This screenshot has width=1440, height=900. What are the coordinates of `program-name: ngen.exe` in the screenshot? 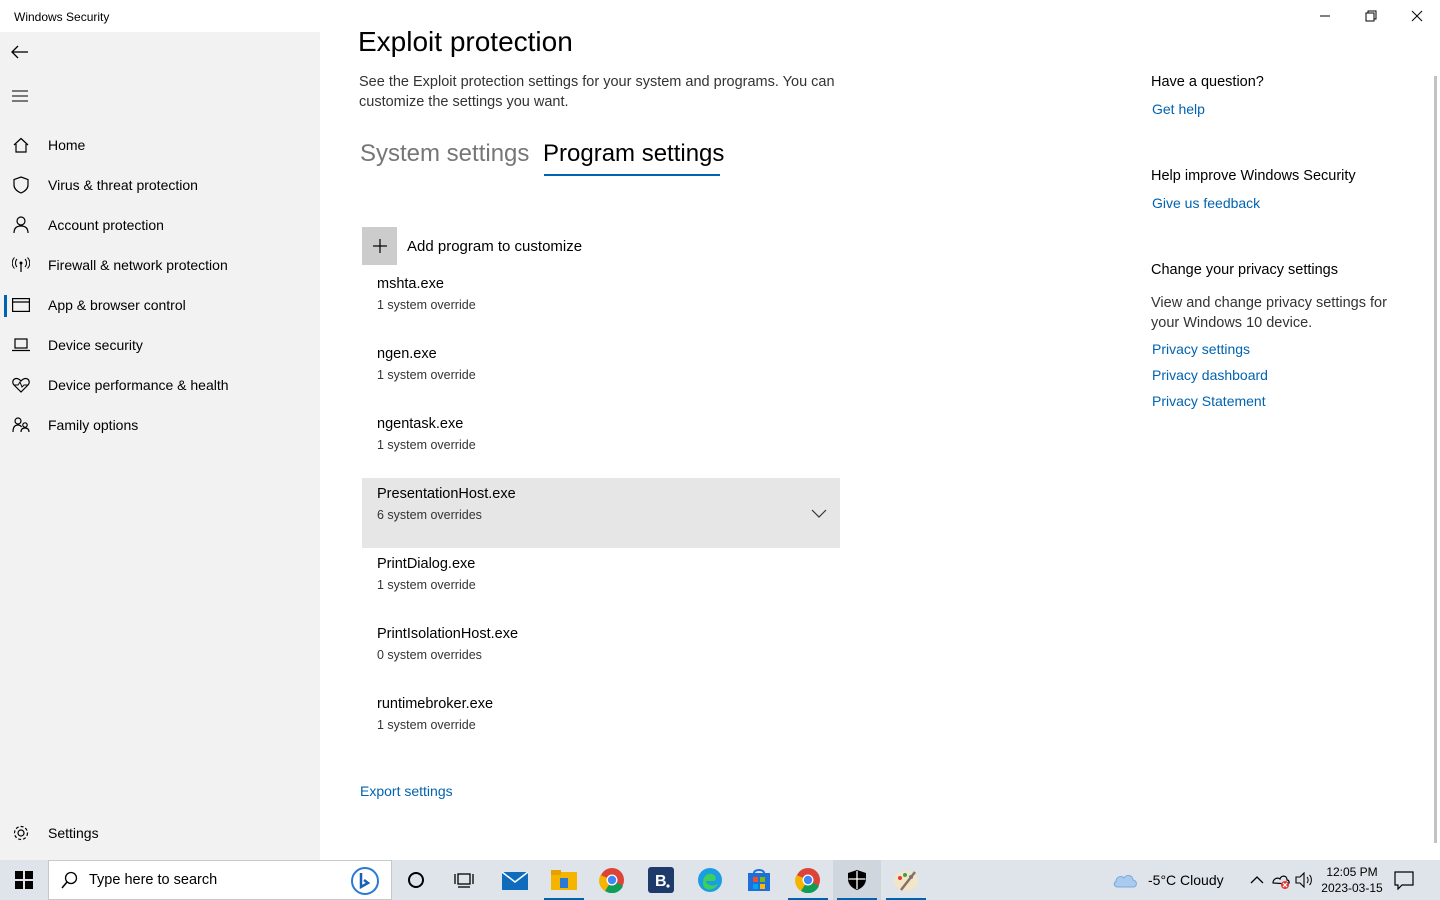 It's located at (407, 354).